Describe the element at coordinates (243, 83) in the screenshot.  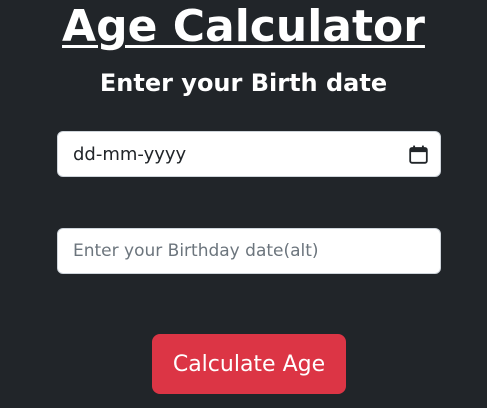
I see `page-subtitle: Enter your Birth date` at that location.